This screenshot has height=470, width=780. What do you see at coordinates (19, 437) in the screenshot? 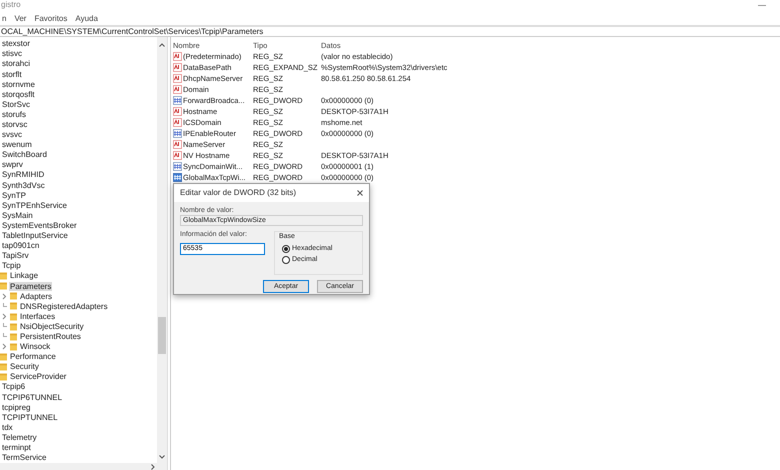
I see `tree-item: Telemetry` at bounding box center [19, 437].